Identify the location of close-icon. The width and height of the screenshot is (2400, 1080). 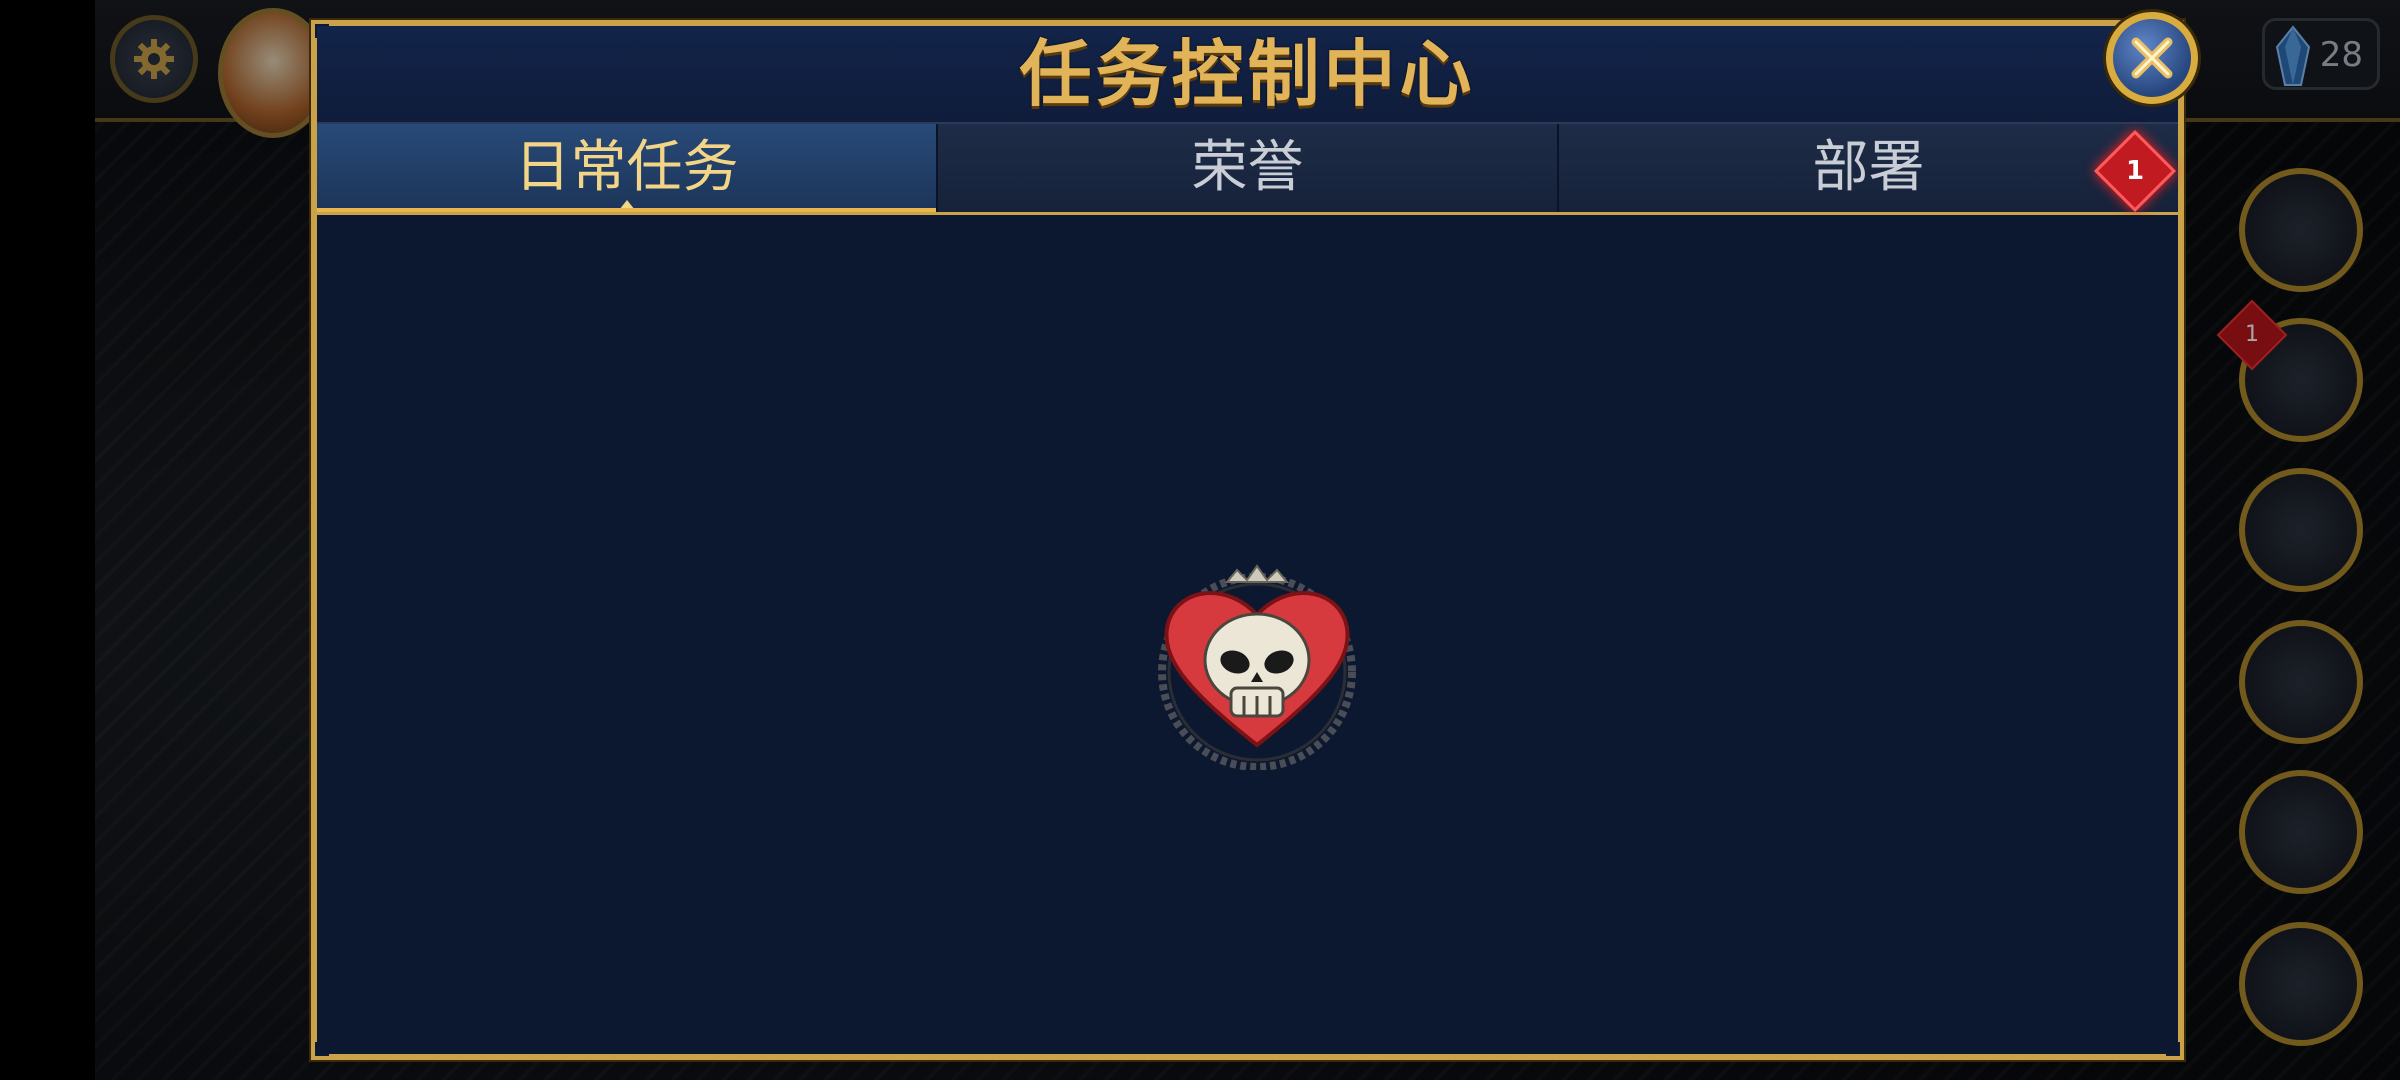
(2152, 58).